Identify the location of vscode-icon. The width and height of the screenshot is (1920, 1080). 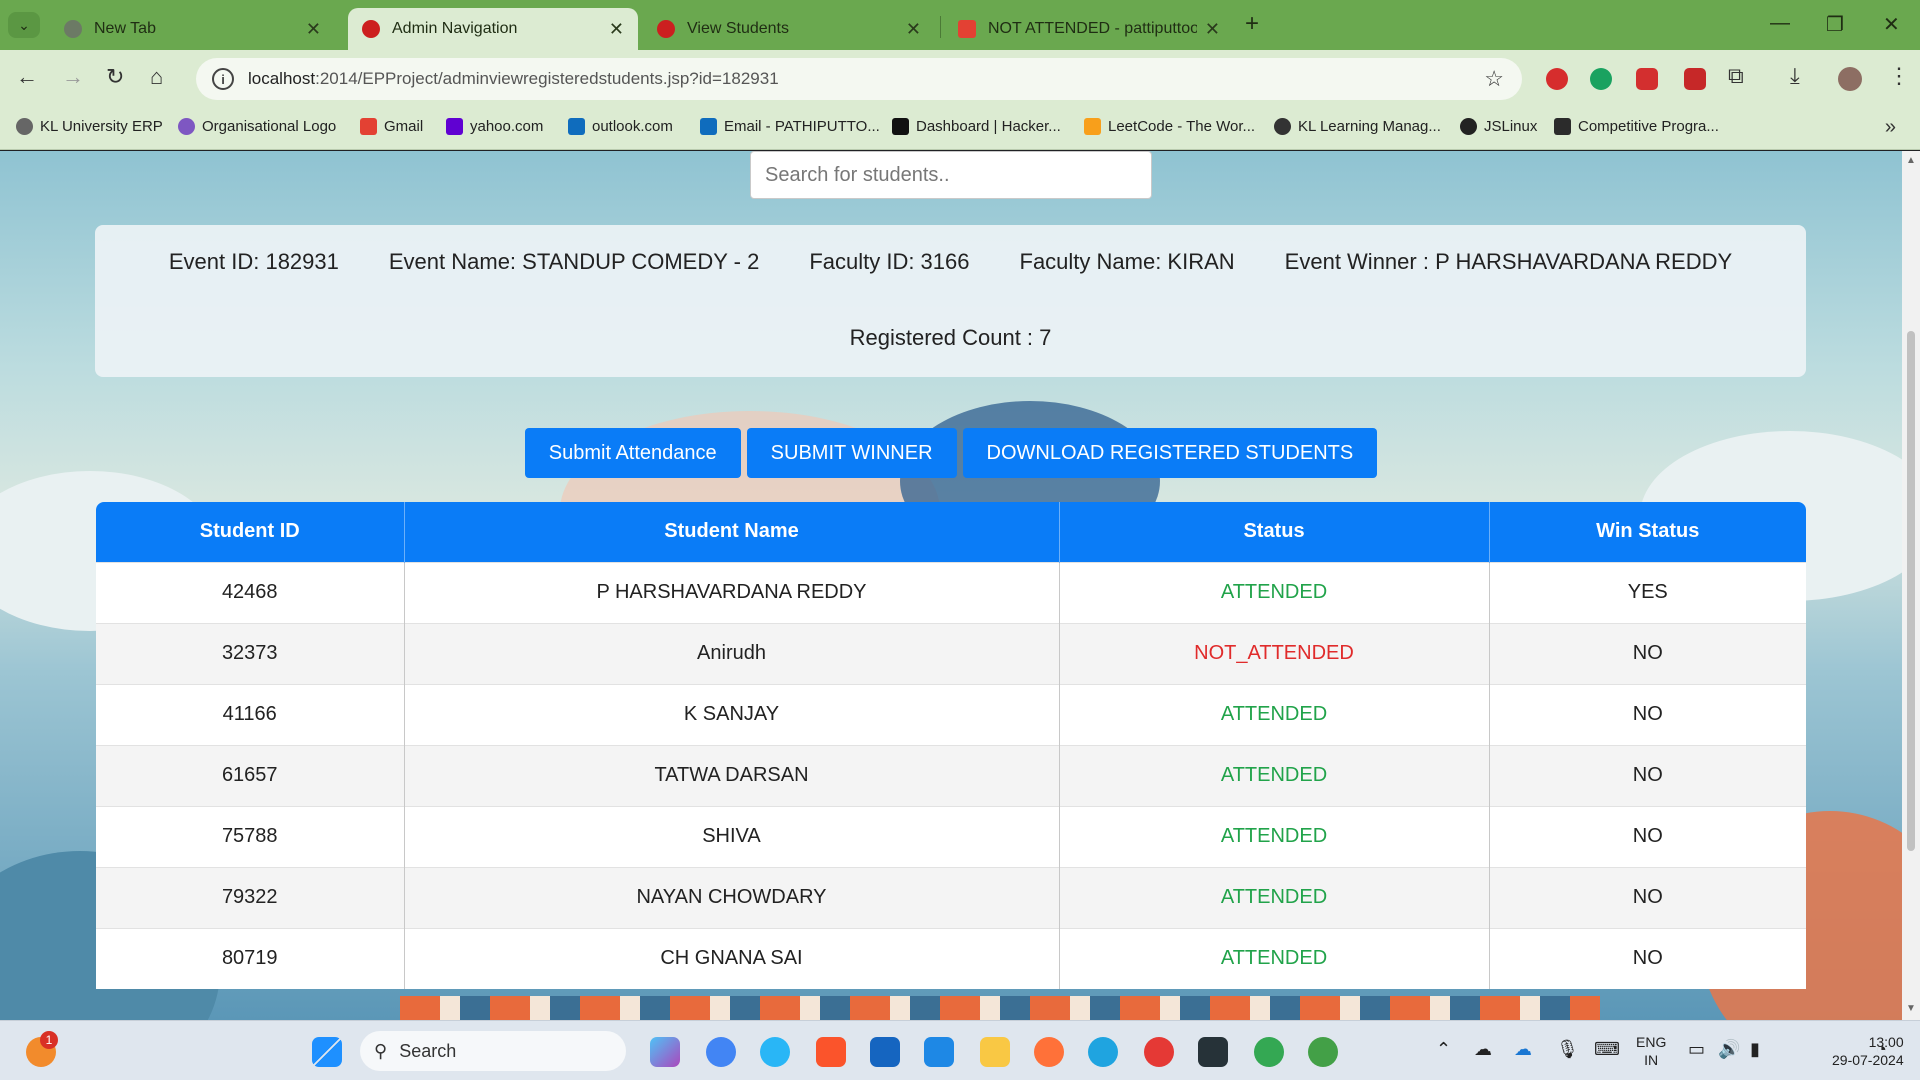
(939, 1052).